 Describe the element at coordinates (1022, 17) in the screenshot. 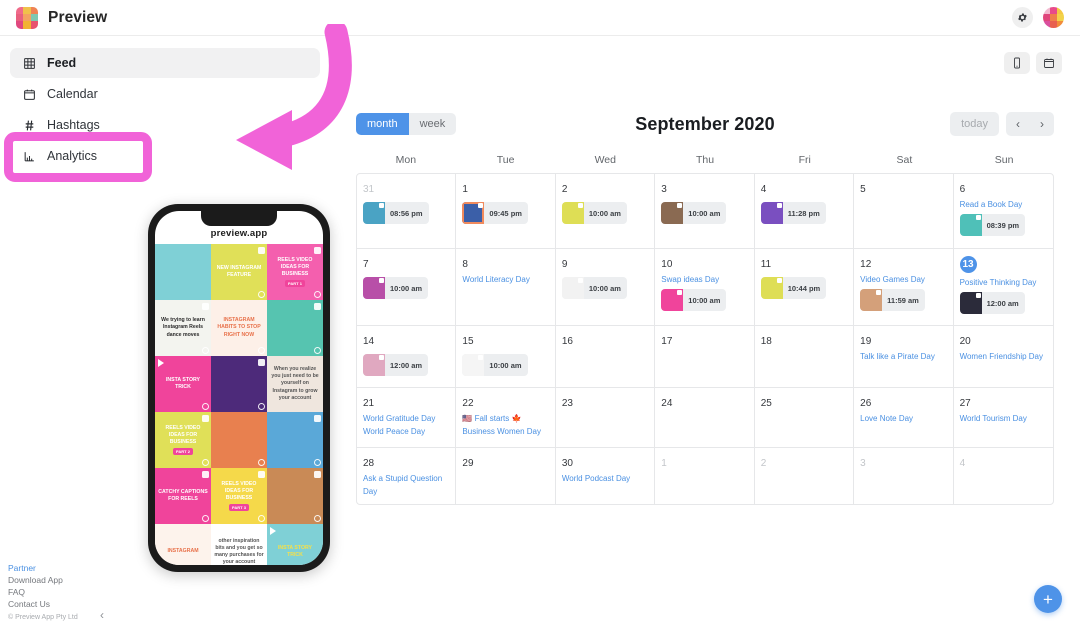

I see `gear-icon` at that location.